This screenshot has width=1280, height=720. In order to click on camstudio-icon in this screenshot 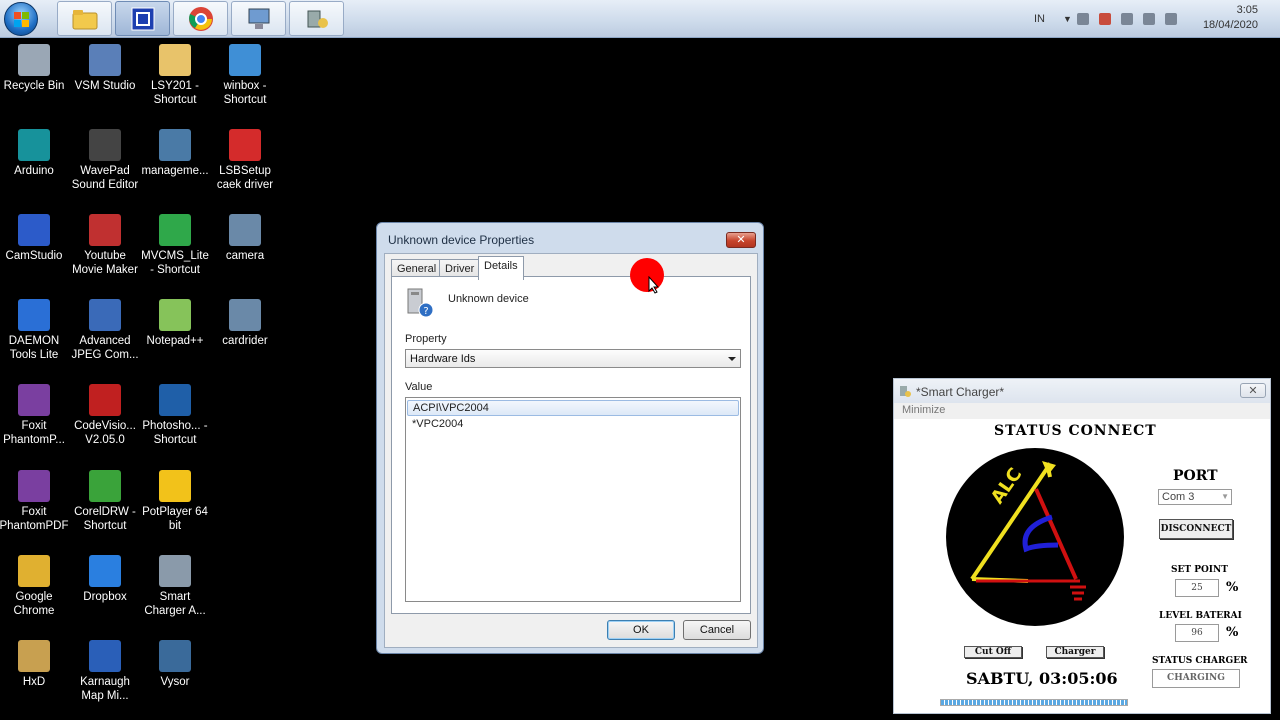, I will do `click(34, 230)`.